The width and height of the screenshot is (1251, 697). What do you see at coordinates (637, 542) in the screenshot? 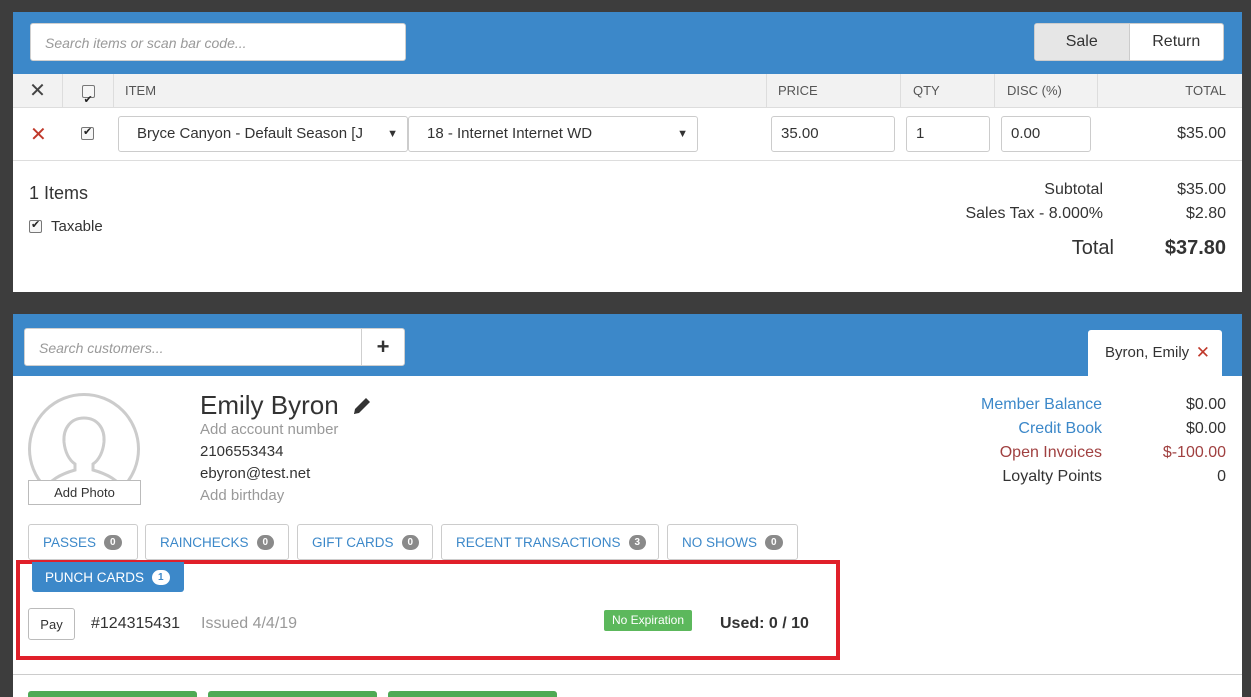
I see `tab-recent-transactions-count: 3` at bounding box center [637, 542].